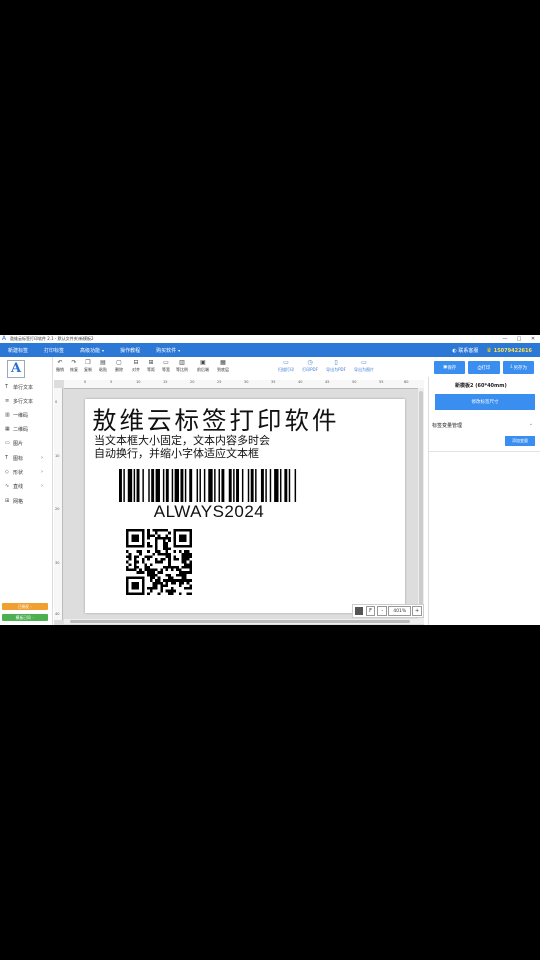 This screenshot has height=960, width=540. I want to click on tool-grid: ⊞ 网格, so click(27, 501).